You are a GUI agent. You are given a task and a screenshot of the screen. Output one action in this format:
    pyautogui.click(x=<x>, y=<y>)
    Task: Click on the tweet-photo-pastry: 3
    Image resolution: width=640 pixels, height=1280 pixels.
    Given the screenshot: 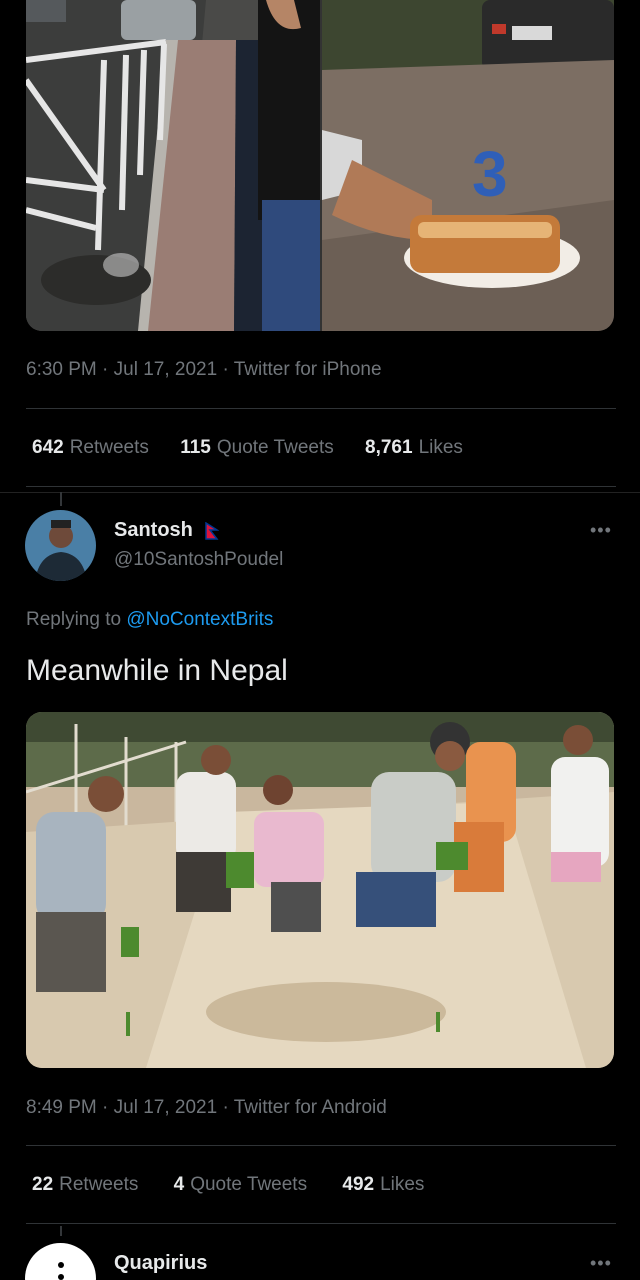 What is the action you would take?
    pyautogui.click(x=468, y=165)
    